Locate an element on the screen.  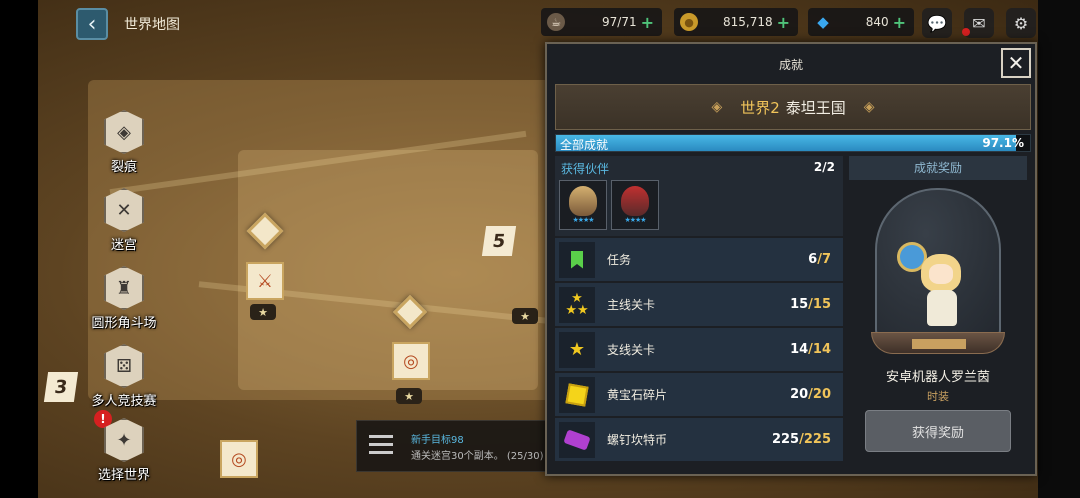
quest-title: 新手目标98 is located at coordinates (437, 440).